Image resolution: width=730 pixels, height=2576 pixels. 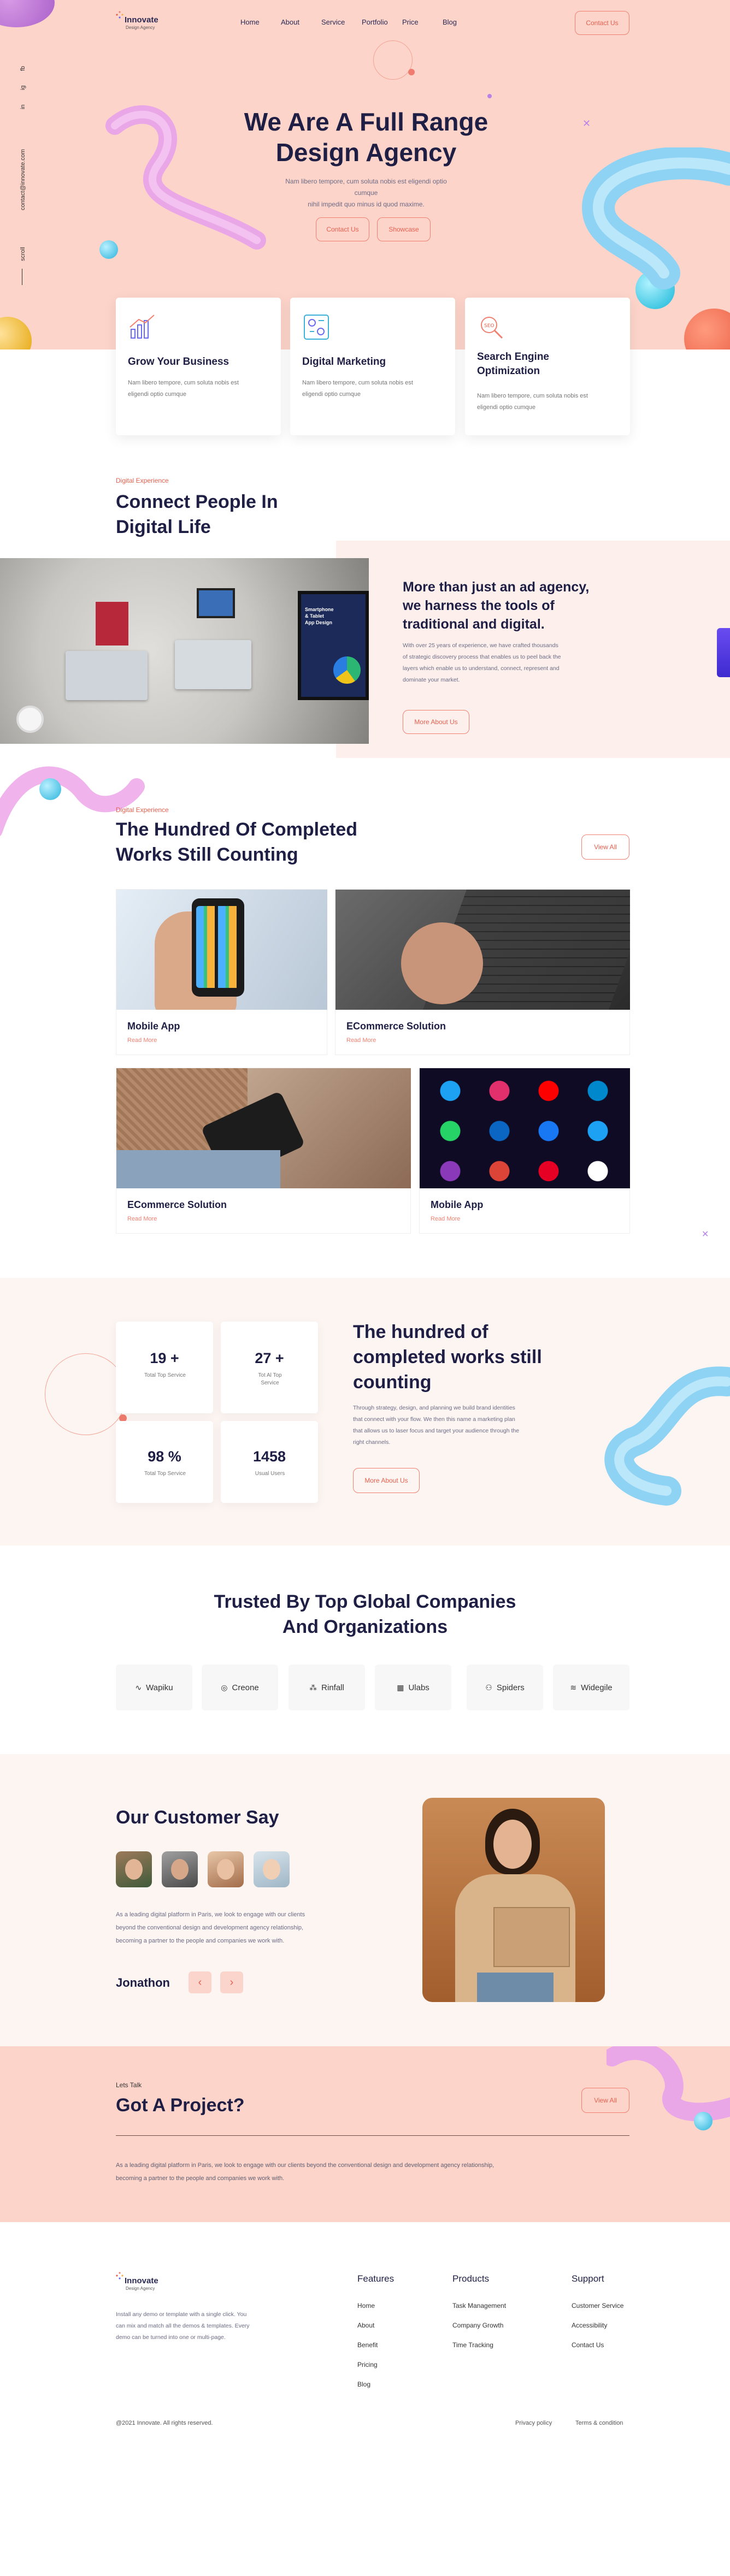 I want to click on connect-more-button: More About Us, so click(x=436, y=722).